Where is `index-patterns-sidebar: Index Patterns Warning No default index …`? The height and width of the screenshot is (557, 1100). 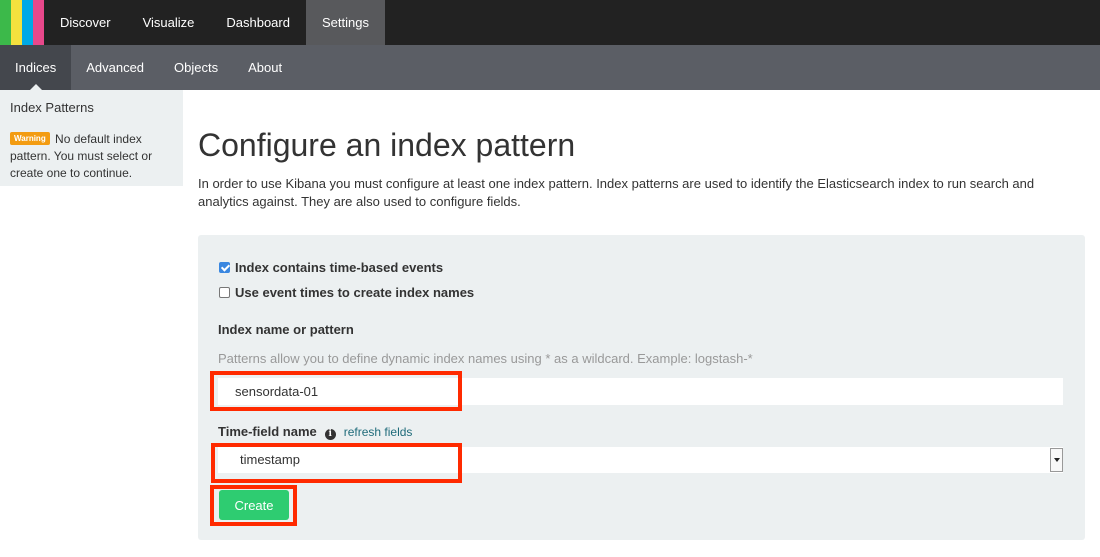 index-patterns-sidebar: Index Patterns Warning No default index … is located at coordinates (91, 138).